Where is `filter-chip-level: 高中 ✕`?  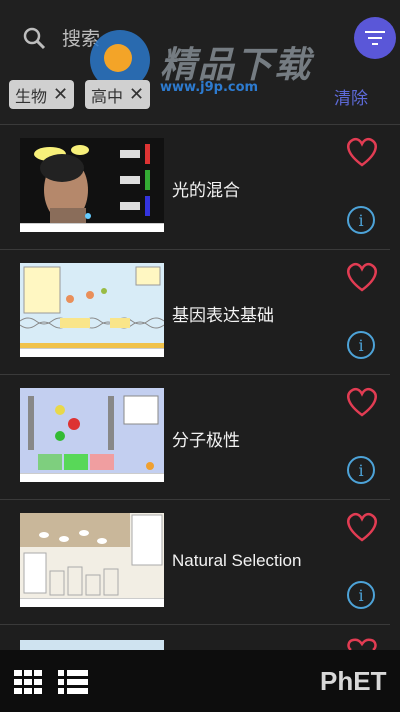
filter-chip-level: 高中 ✕ is located at coordinates (118, 94).